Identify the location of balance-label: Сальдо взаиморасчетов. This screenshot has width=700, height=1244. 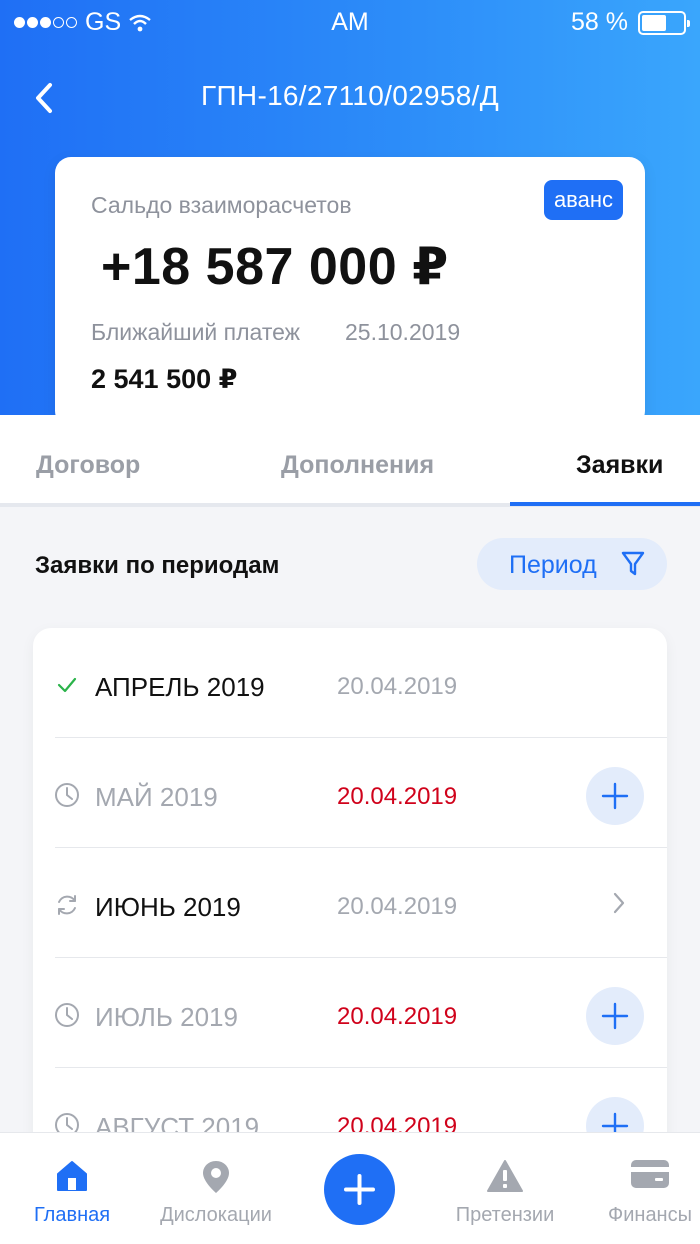
(221, 205).